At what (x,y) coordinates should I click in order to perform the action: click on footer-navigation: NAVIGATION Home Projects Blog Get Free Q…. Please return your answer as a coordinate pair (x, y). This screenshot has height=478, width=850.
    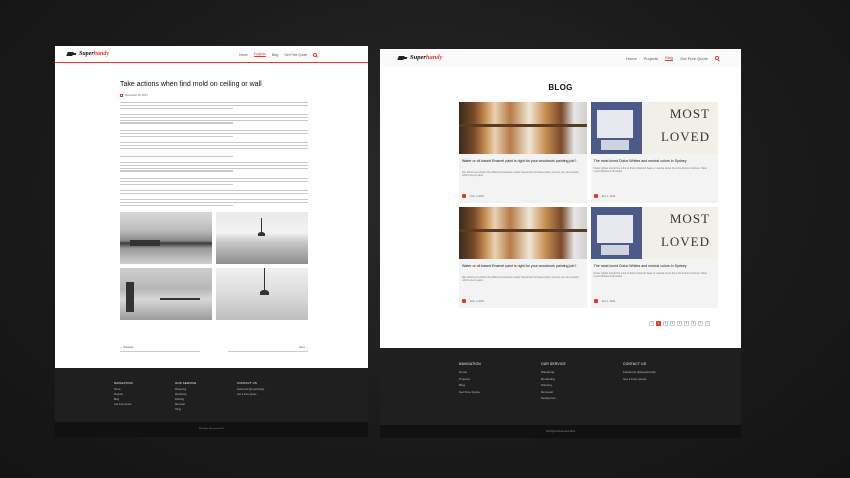
    Looking at the image, I should click on (123, 394).